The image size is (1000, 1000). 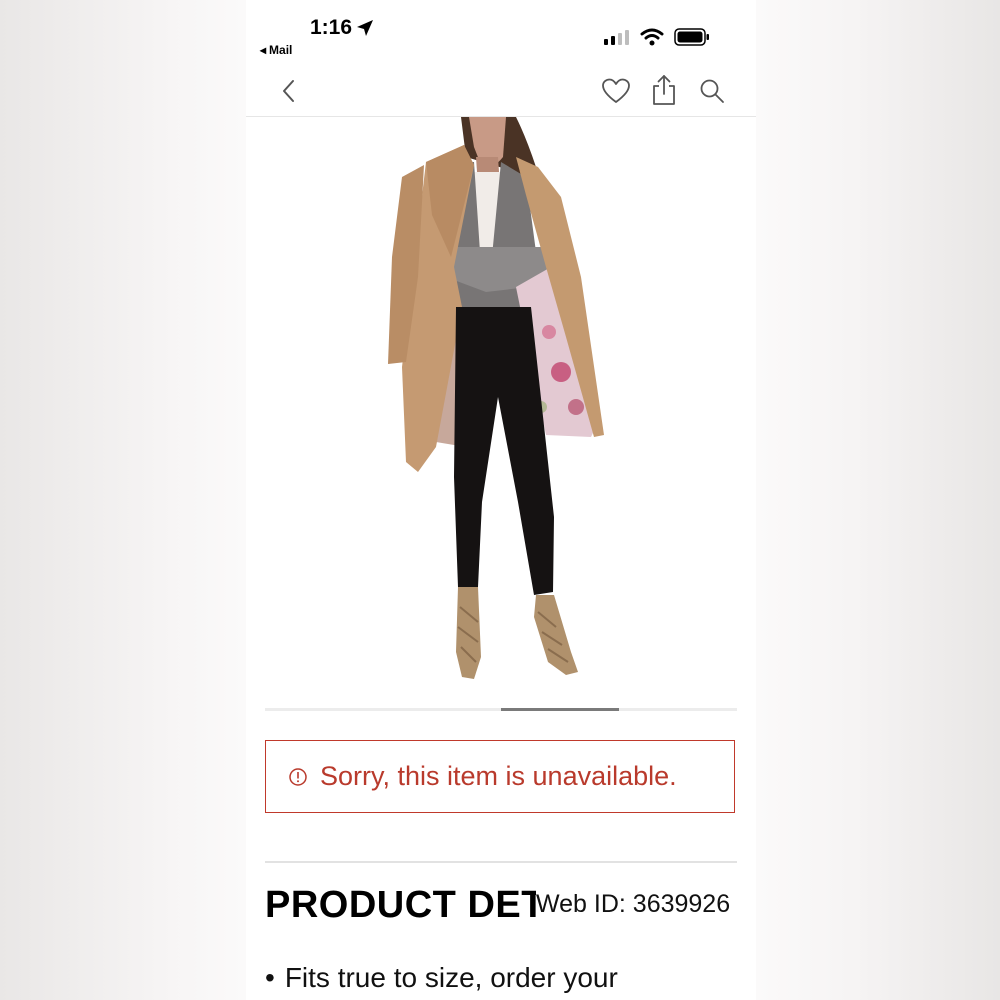 I want to click on carousel-indicator, so click(x=501, y=709).